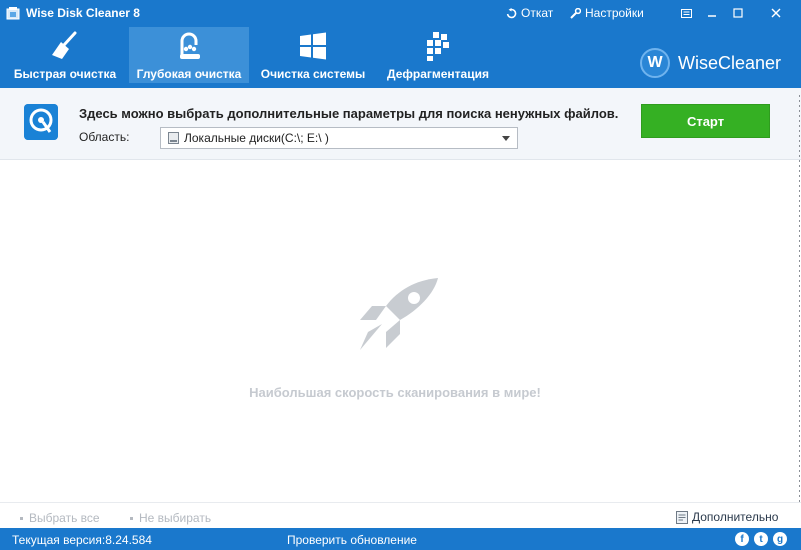  I want to click on minimize-icon, so click(712, 16).